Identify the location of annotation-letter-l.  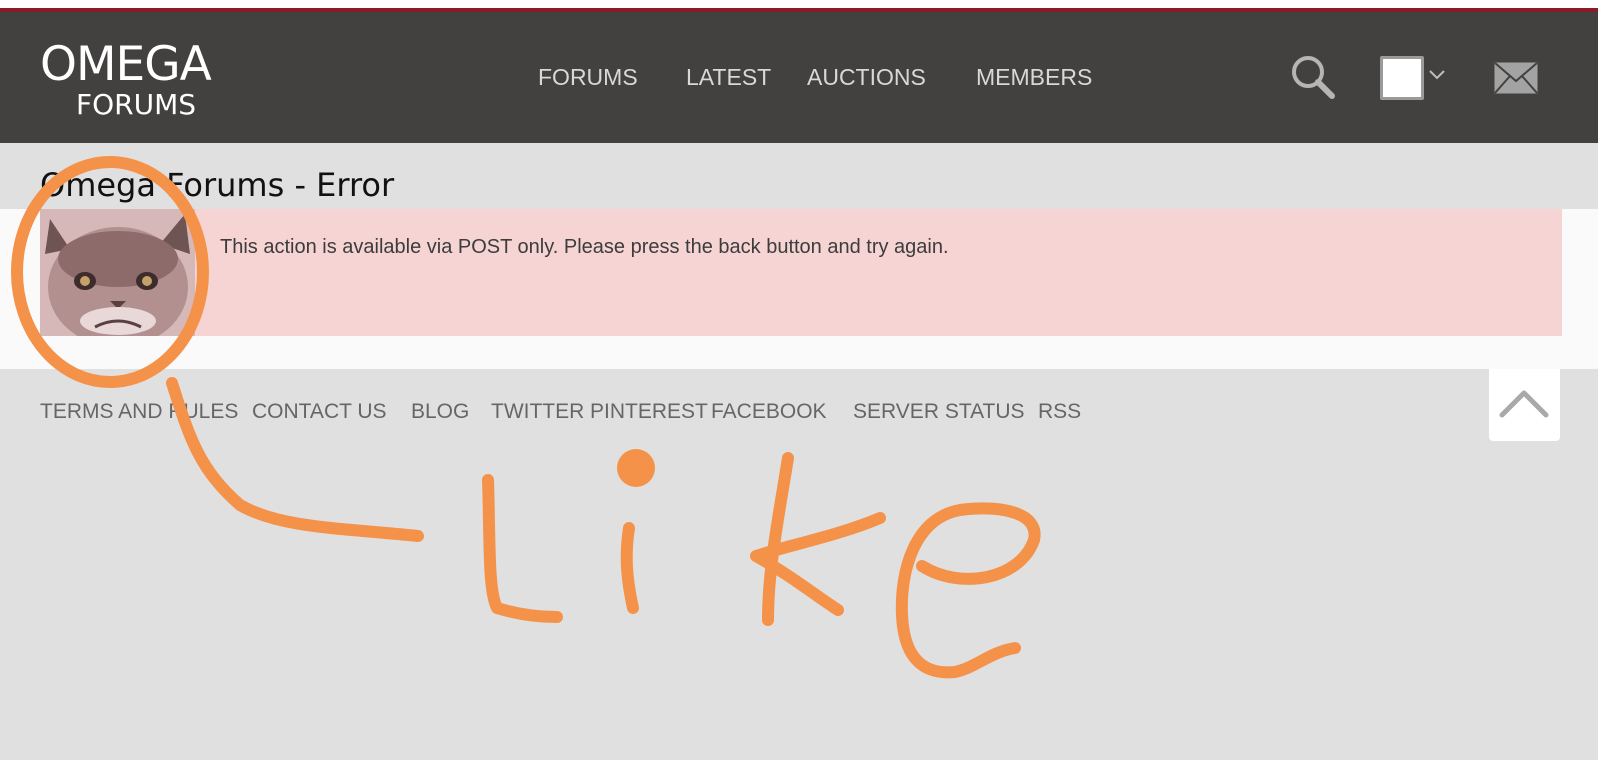
(522, 548).